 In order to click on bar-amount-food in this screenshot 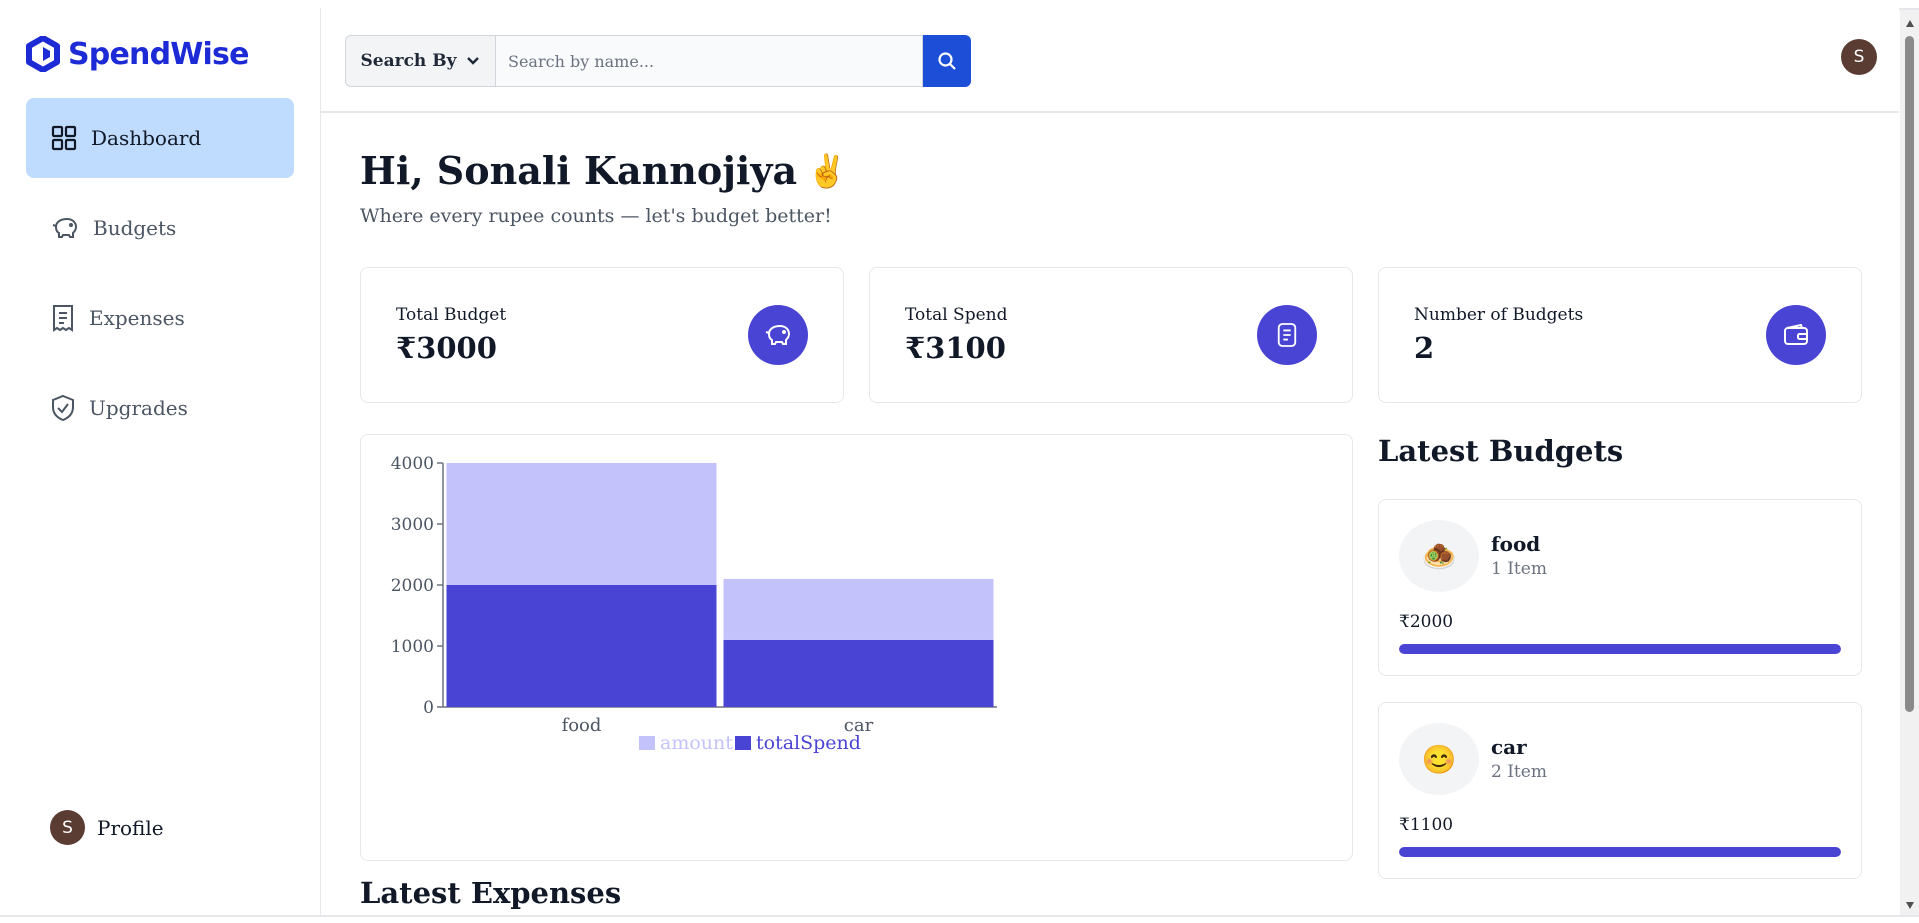, I will do `click(581, 524)`.